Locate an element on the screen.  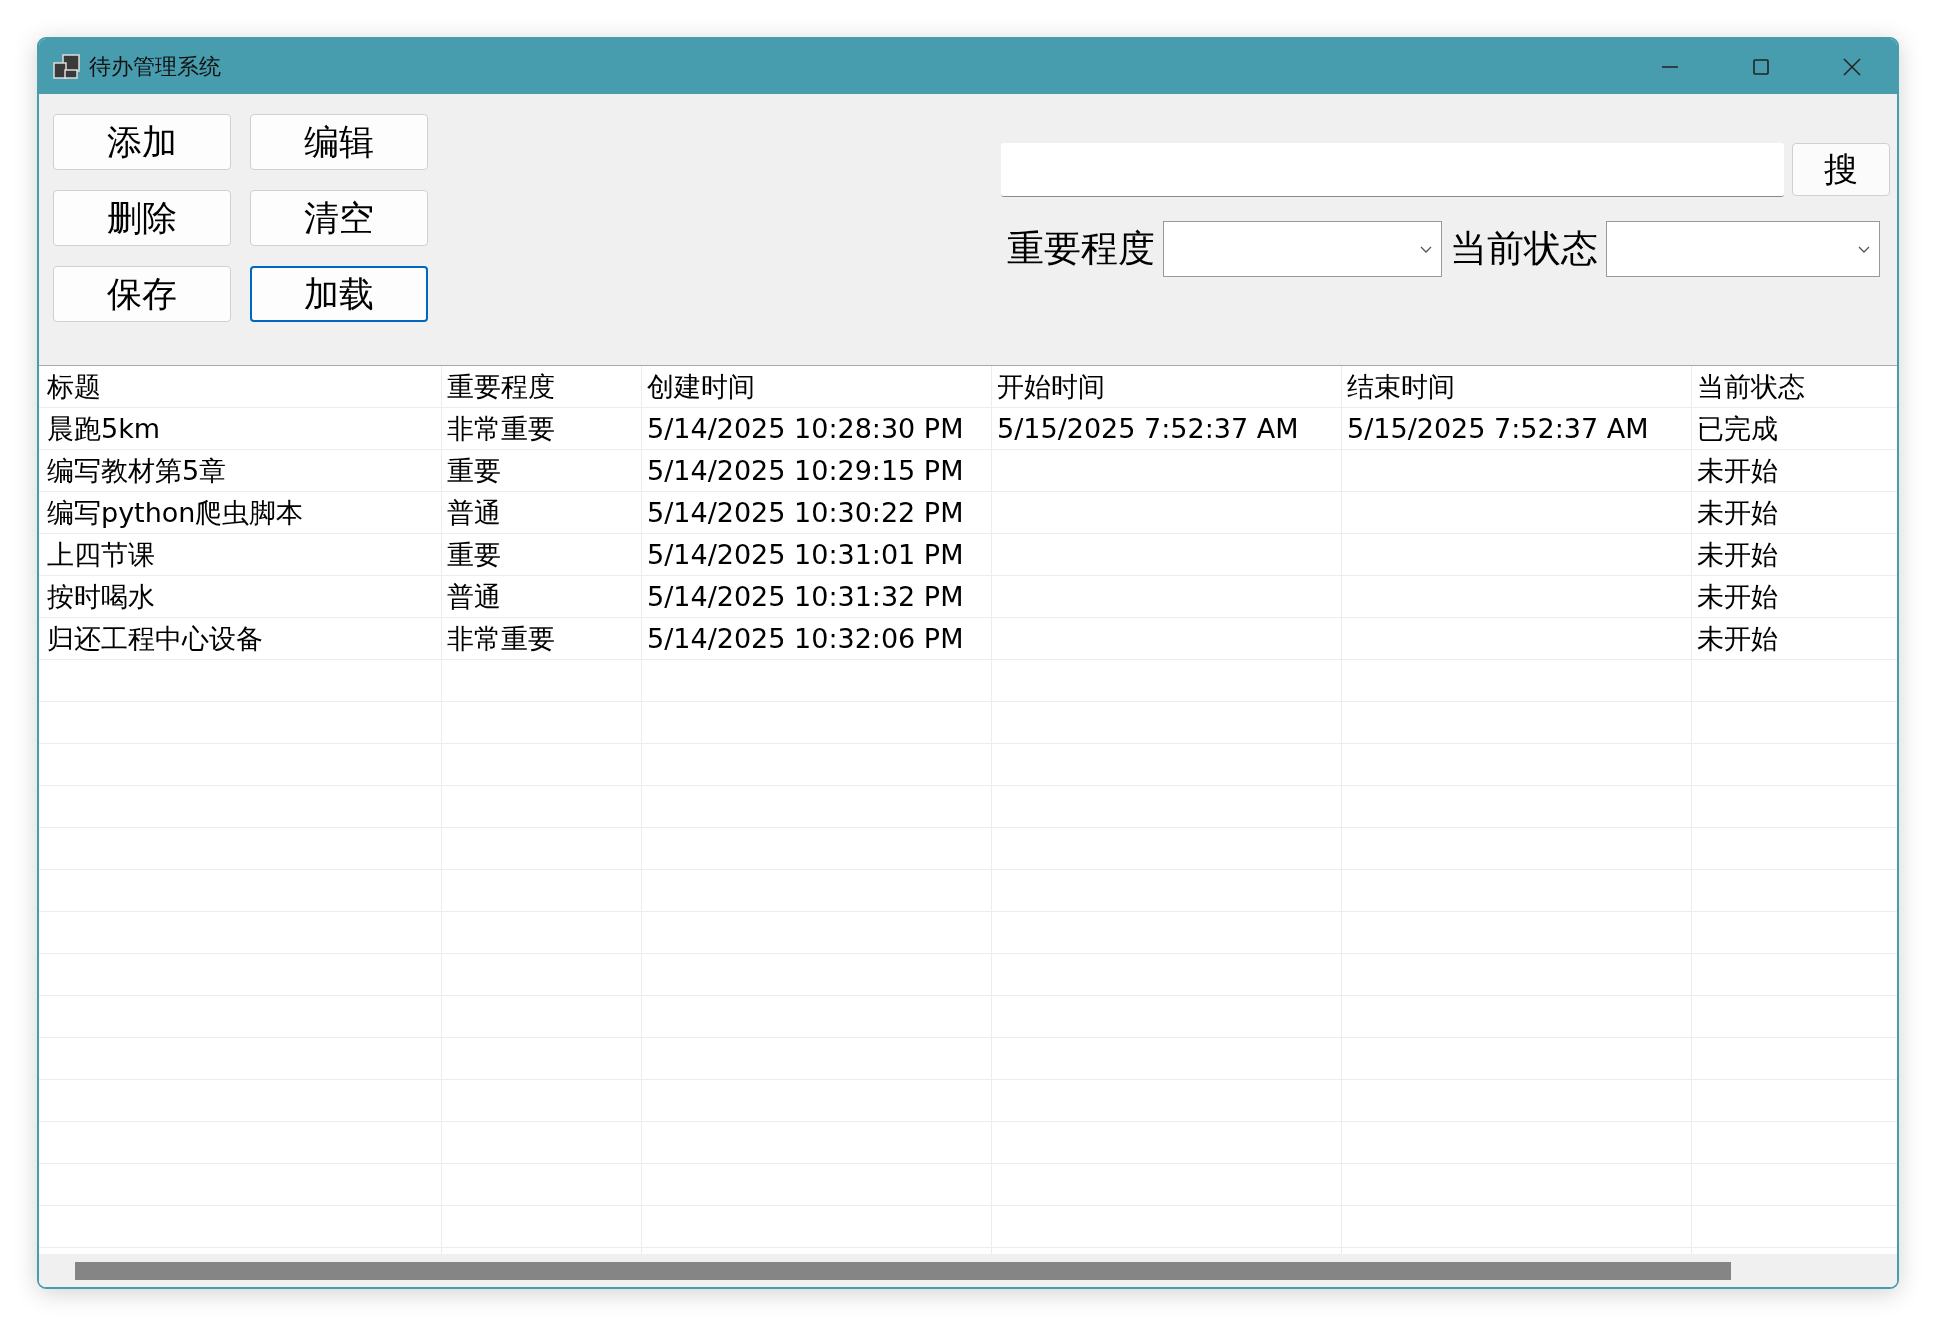
column-header: 重要程度 is located at coordinates (541, 387).